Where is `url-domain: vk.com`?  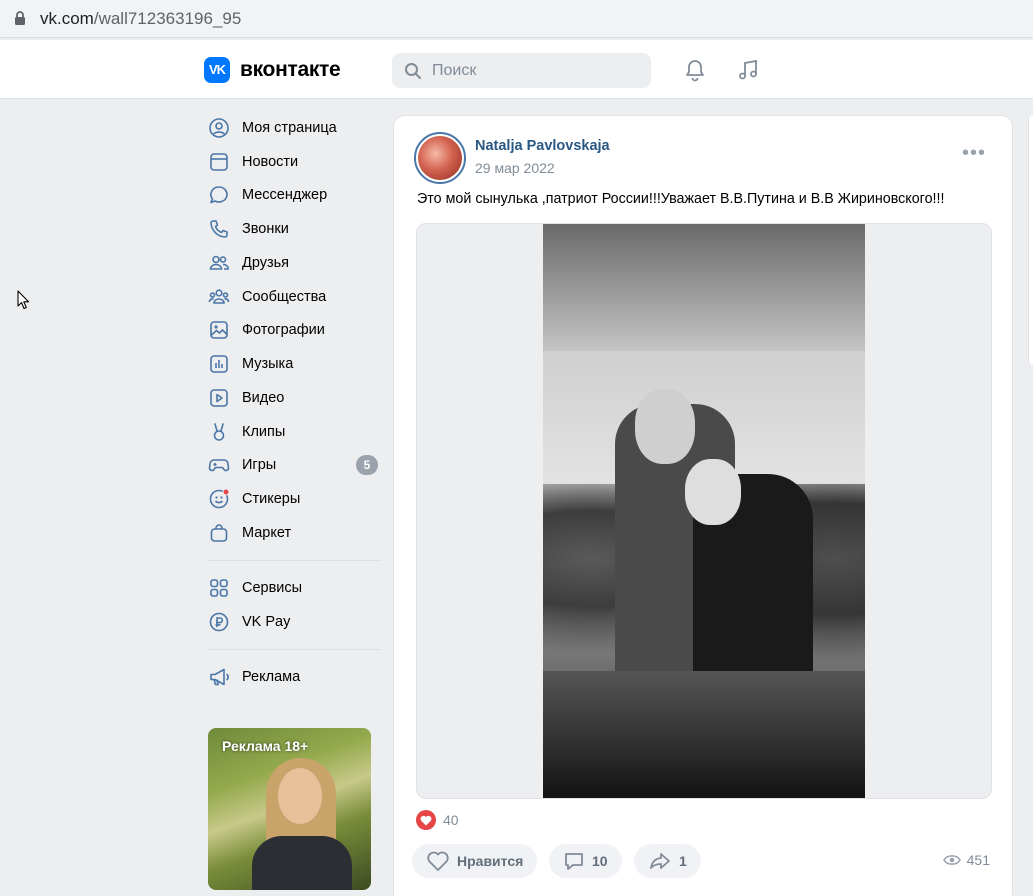 url-domain: vk.com is located at coordinates (67, 18).